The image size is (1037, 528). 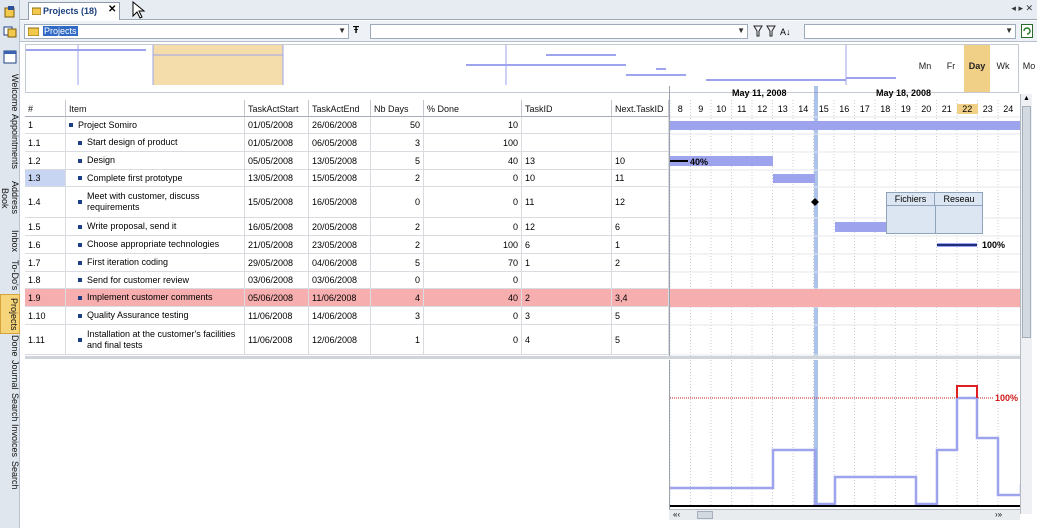 What do you see at coordinates (998, 514) in the screenshot?
I see `scroll-right-icon: ›»` at bounding box center [998, 514].